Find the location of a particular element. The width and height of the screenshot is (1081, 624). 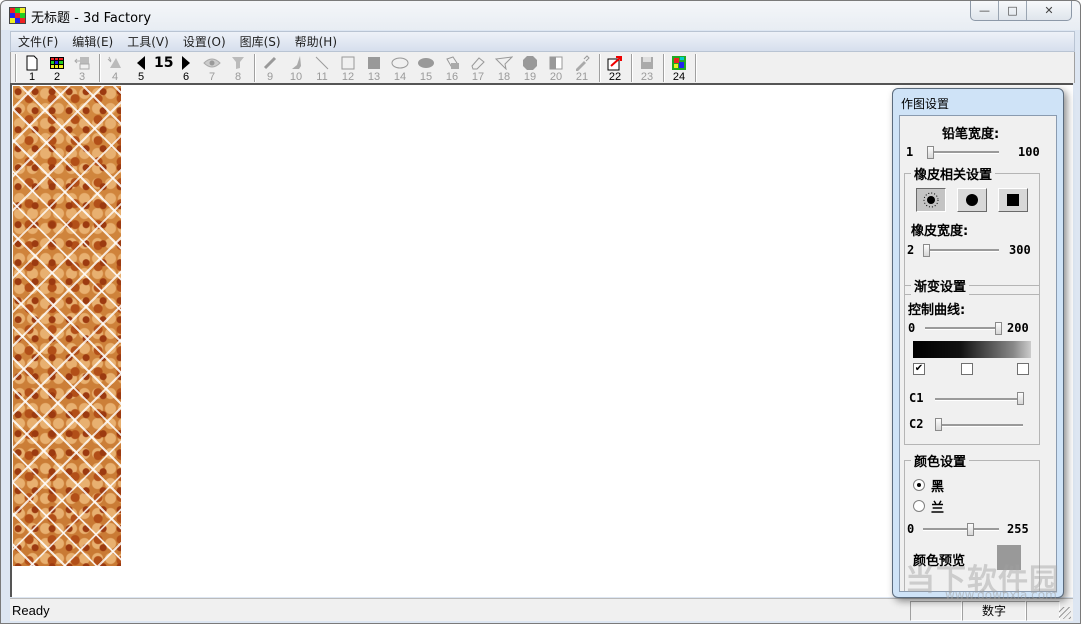

toolbar-button-save: 23 is located at coordinates (647, 68).